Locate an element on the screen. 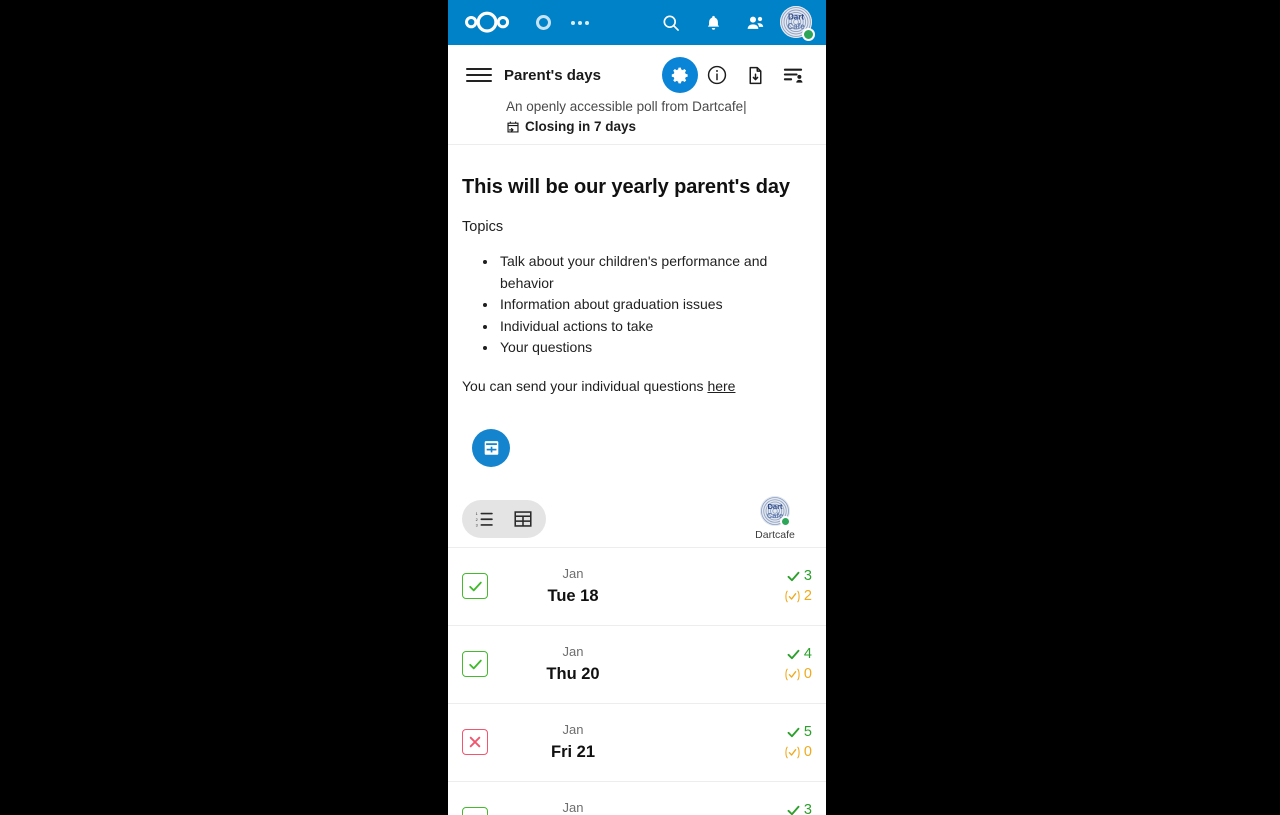 The height and width of the screenshot is (815, 1280). vote-counts: 4 0 is located at coordinates (797, 663).